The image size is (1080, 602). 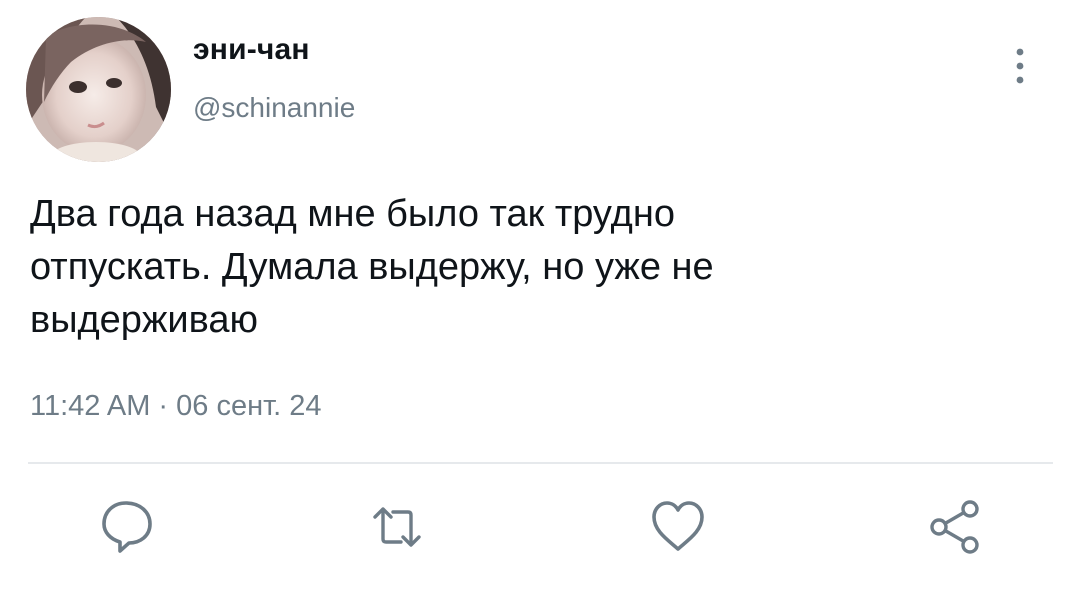 I want to click on share-button, so click(x=954, y=527).